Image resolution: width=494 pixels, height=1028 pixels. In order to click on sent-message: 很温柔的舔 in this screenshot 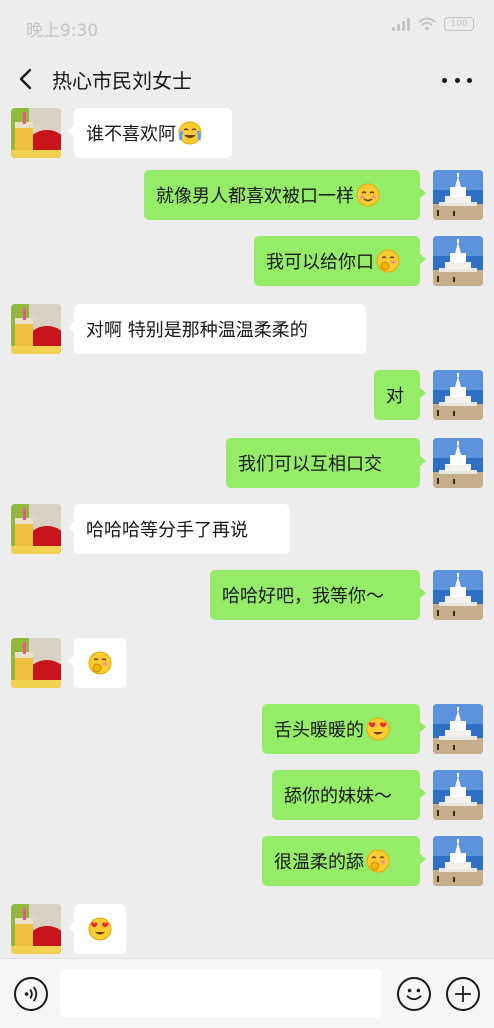, I will do `click(247, 862)`.